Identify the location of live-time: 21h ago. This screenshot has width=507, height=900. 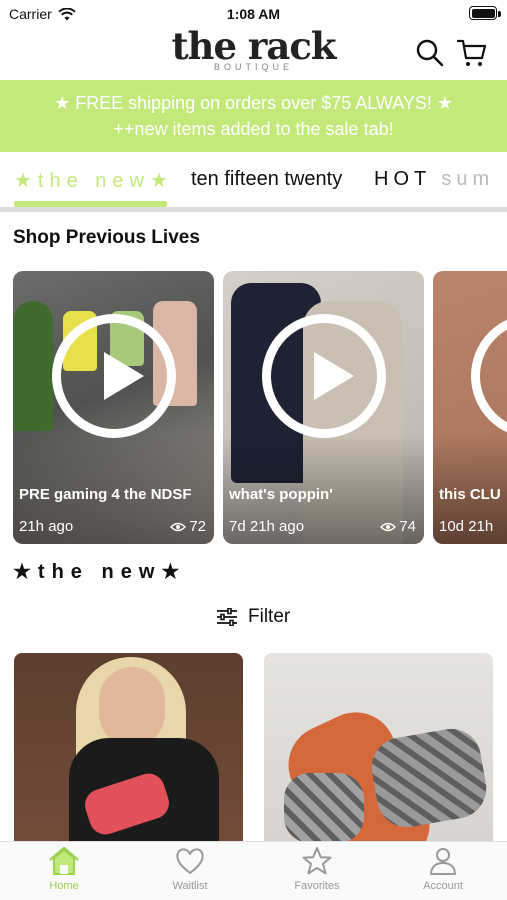
(46, 526).